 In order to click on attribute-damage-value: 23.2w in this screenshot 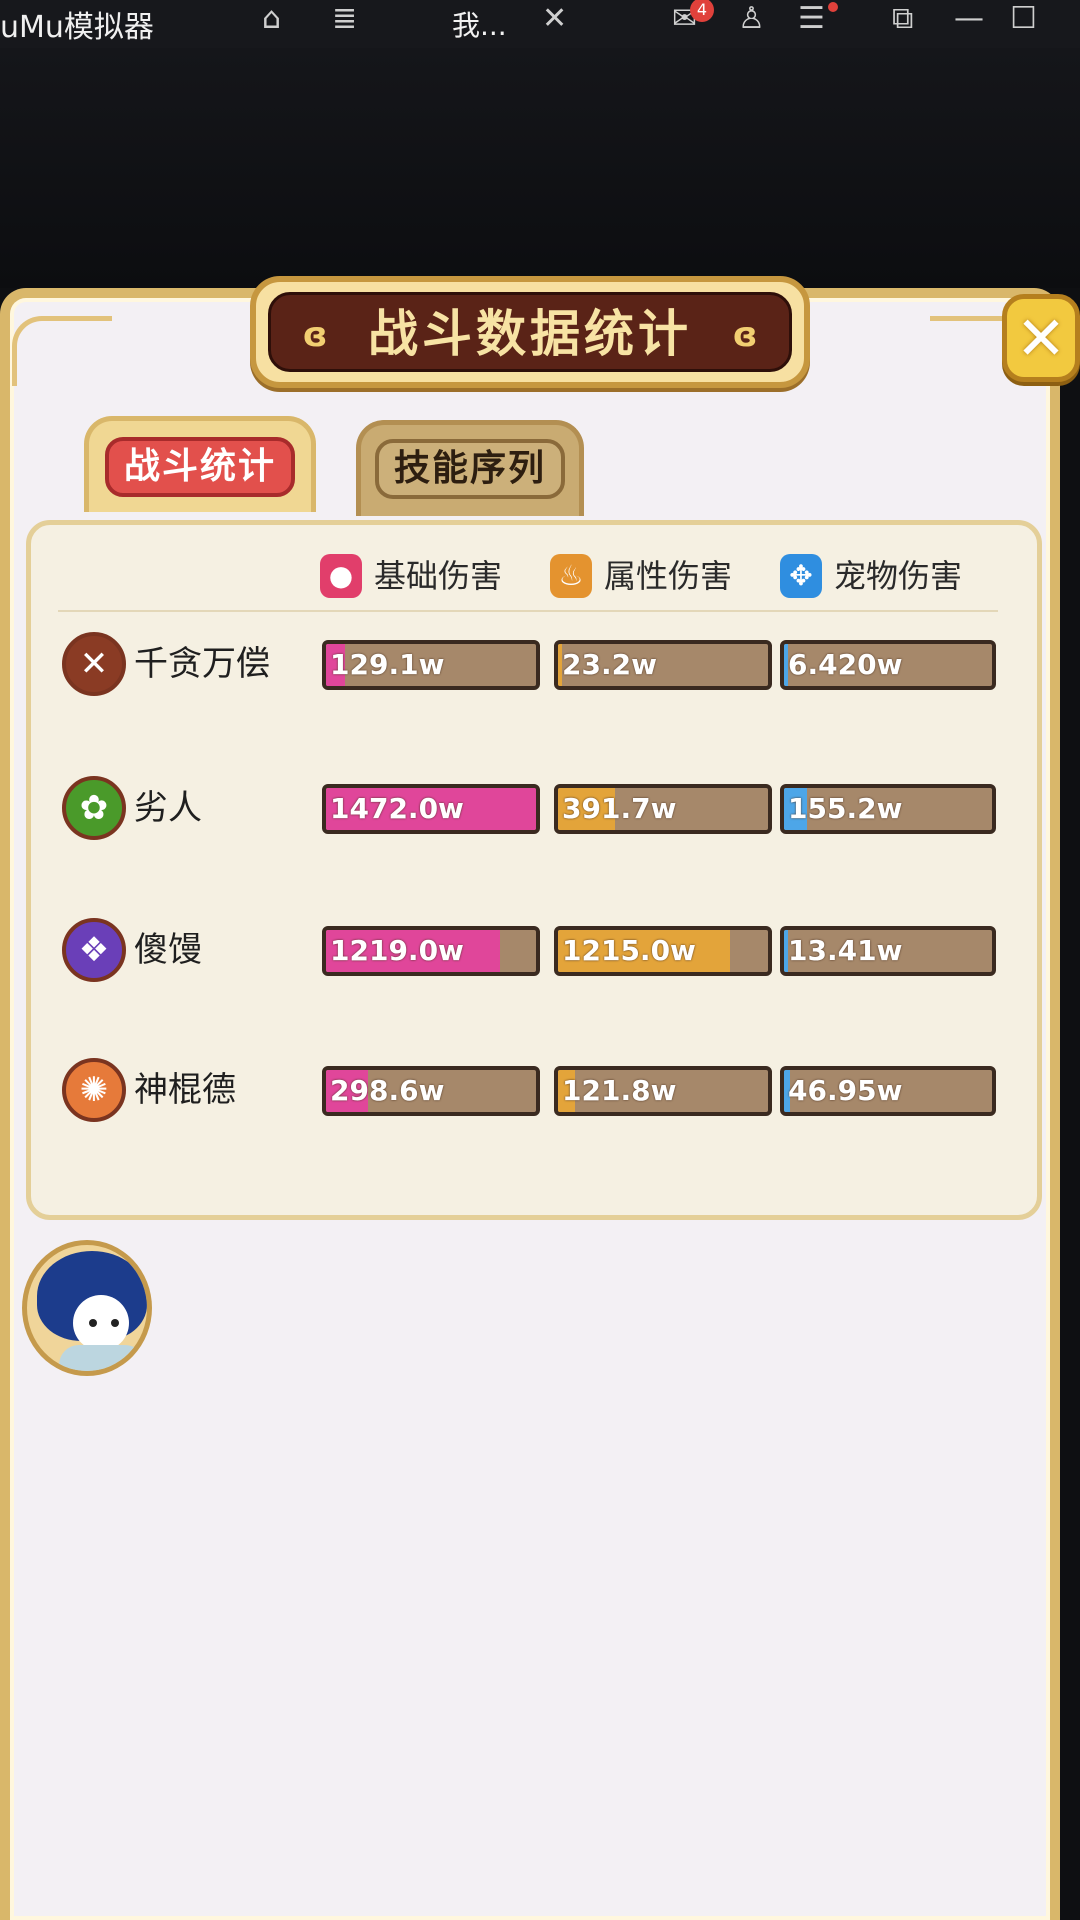, I will do `click(609, 664)`.